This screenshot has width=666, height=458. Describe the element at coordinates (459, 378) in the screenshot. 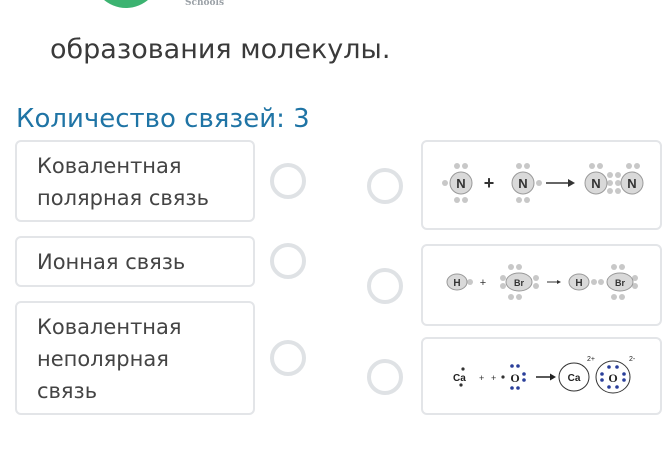

I see `atom-ca-label: Ca` at that location.